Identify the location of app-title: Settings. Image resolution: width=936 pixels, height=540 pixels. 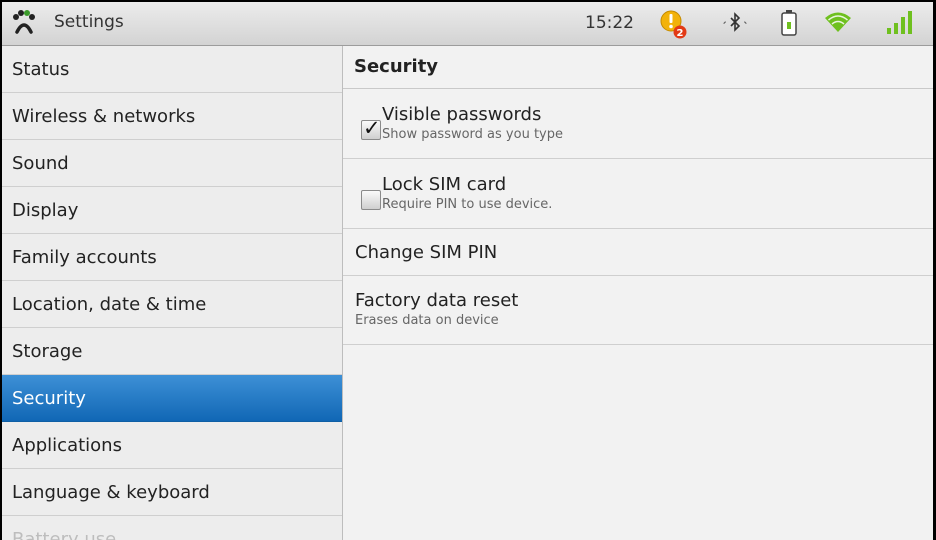
(89, 22).